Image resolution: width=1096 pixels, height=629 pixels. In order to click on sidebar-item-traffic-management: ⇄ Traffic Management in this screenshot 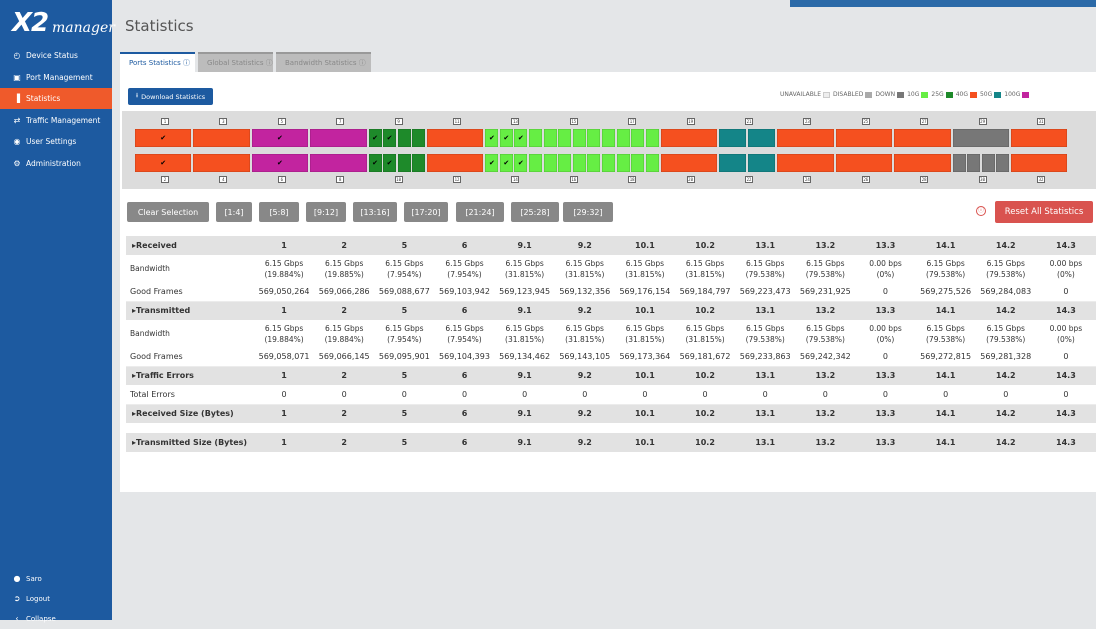, I will do `click(56, 120)`.